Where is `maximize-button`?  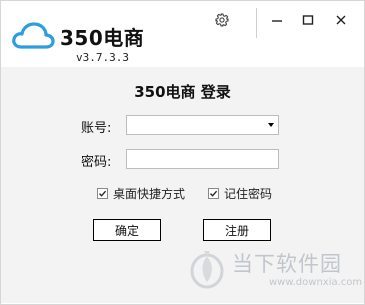 maximize-button is located at coordinates (308, 20).